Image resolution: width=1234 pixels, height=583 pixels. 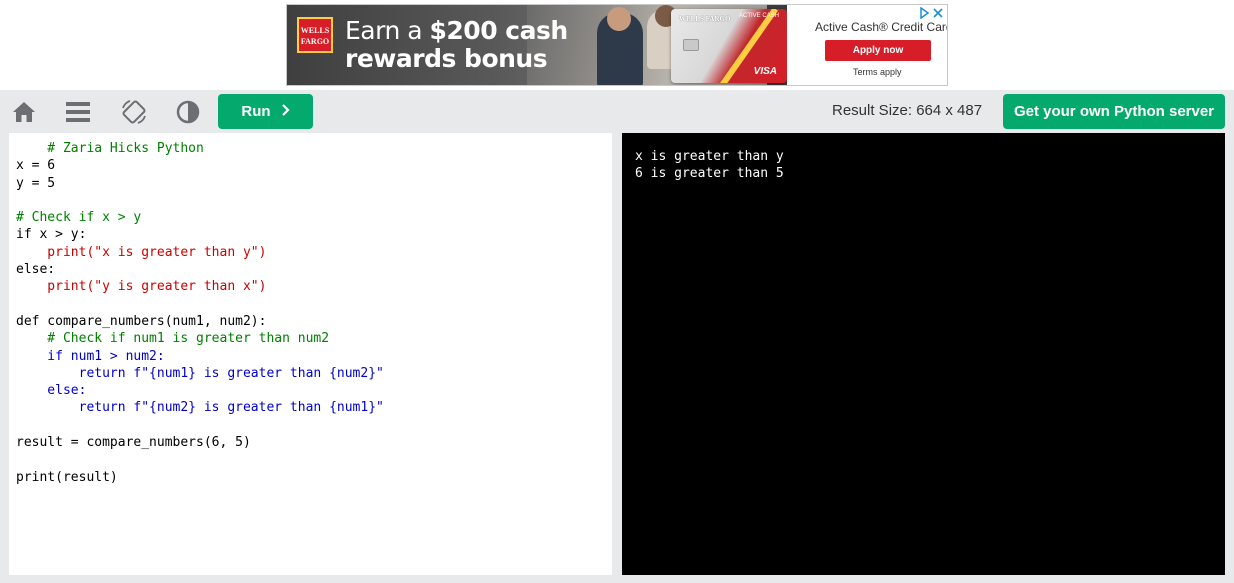 I want to click on code-line: print("x is greater than y"), so click(x=141, y=252).